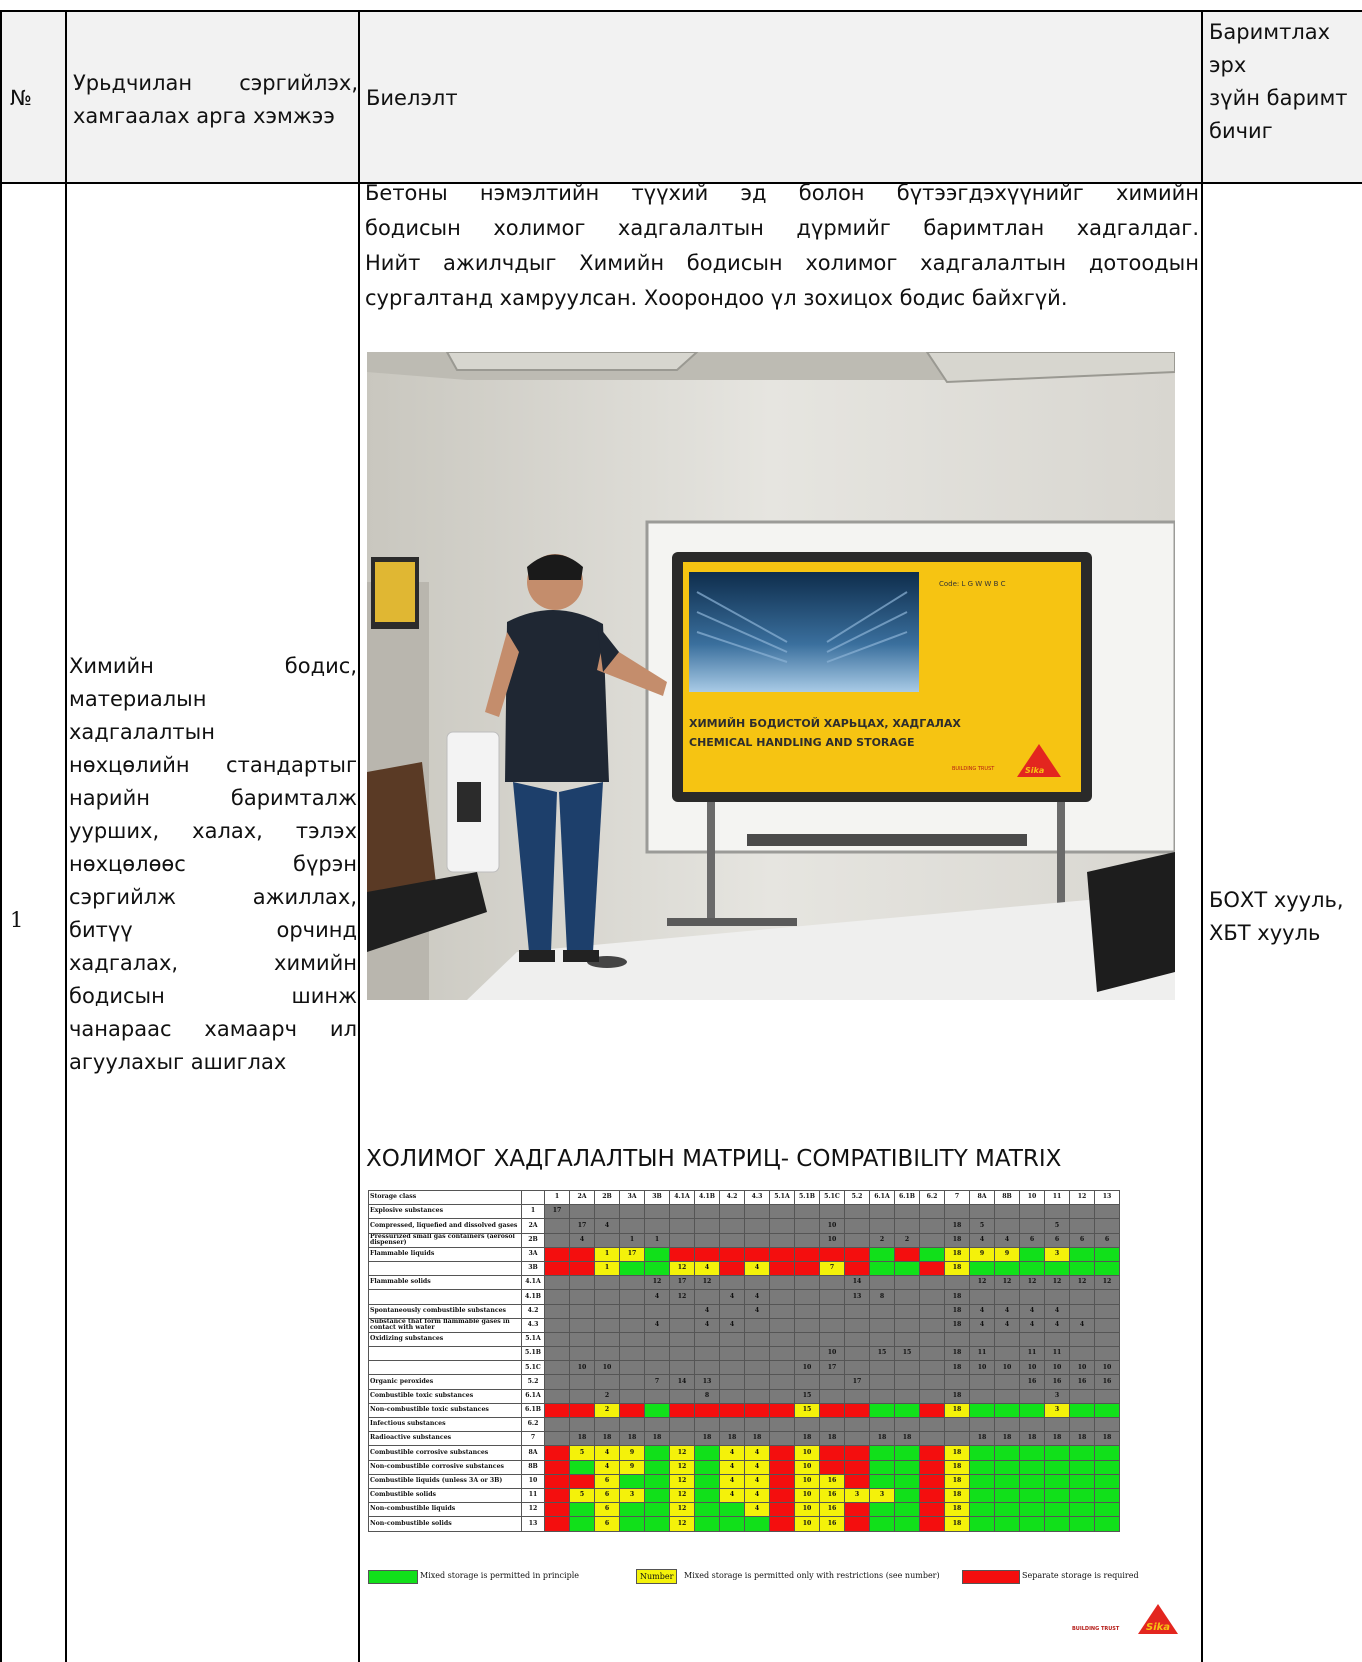  I want to click on matrix-cell: 5, so click(1057, 1226).